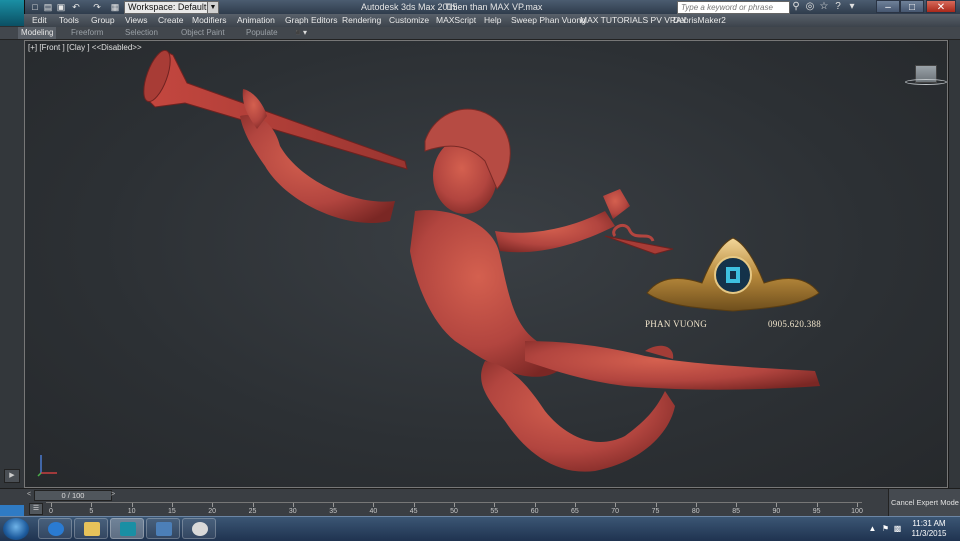  What do you see at coordinates (141, 33) in the screenshot?
I see `tab-selection: Selection` at bounding box center [141, 33].